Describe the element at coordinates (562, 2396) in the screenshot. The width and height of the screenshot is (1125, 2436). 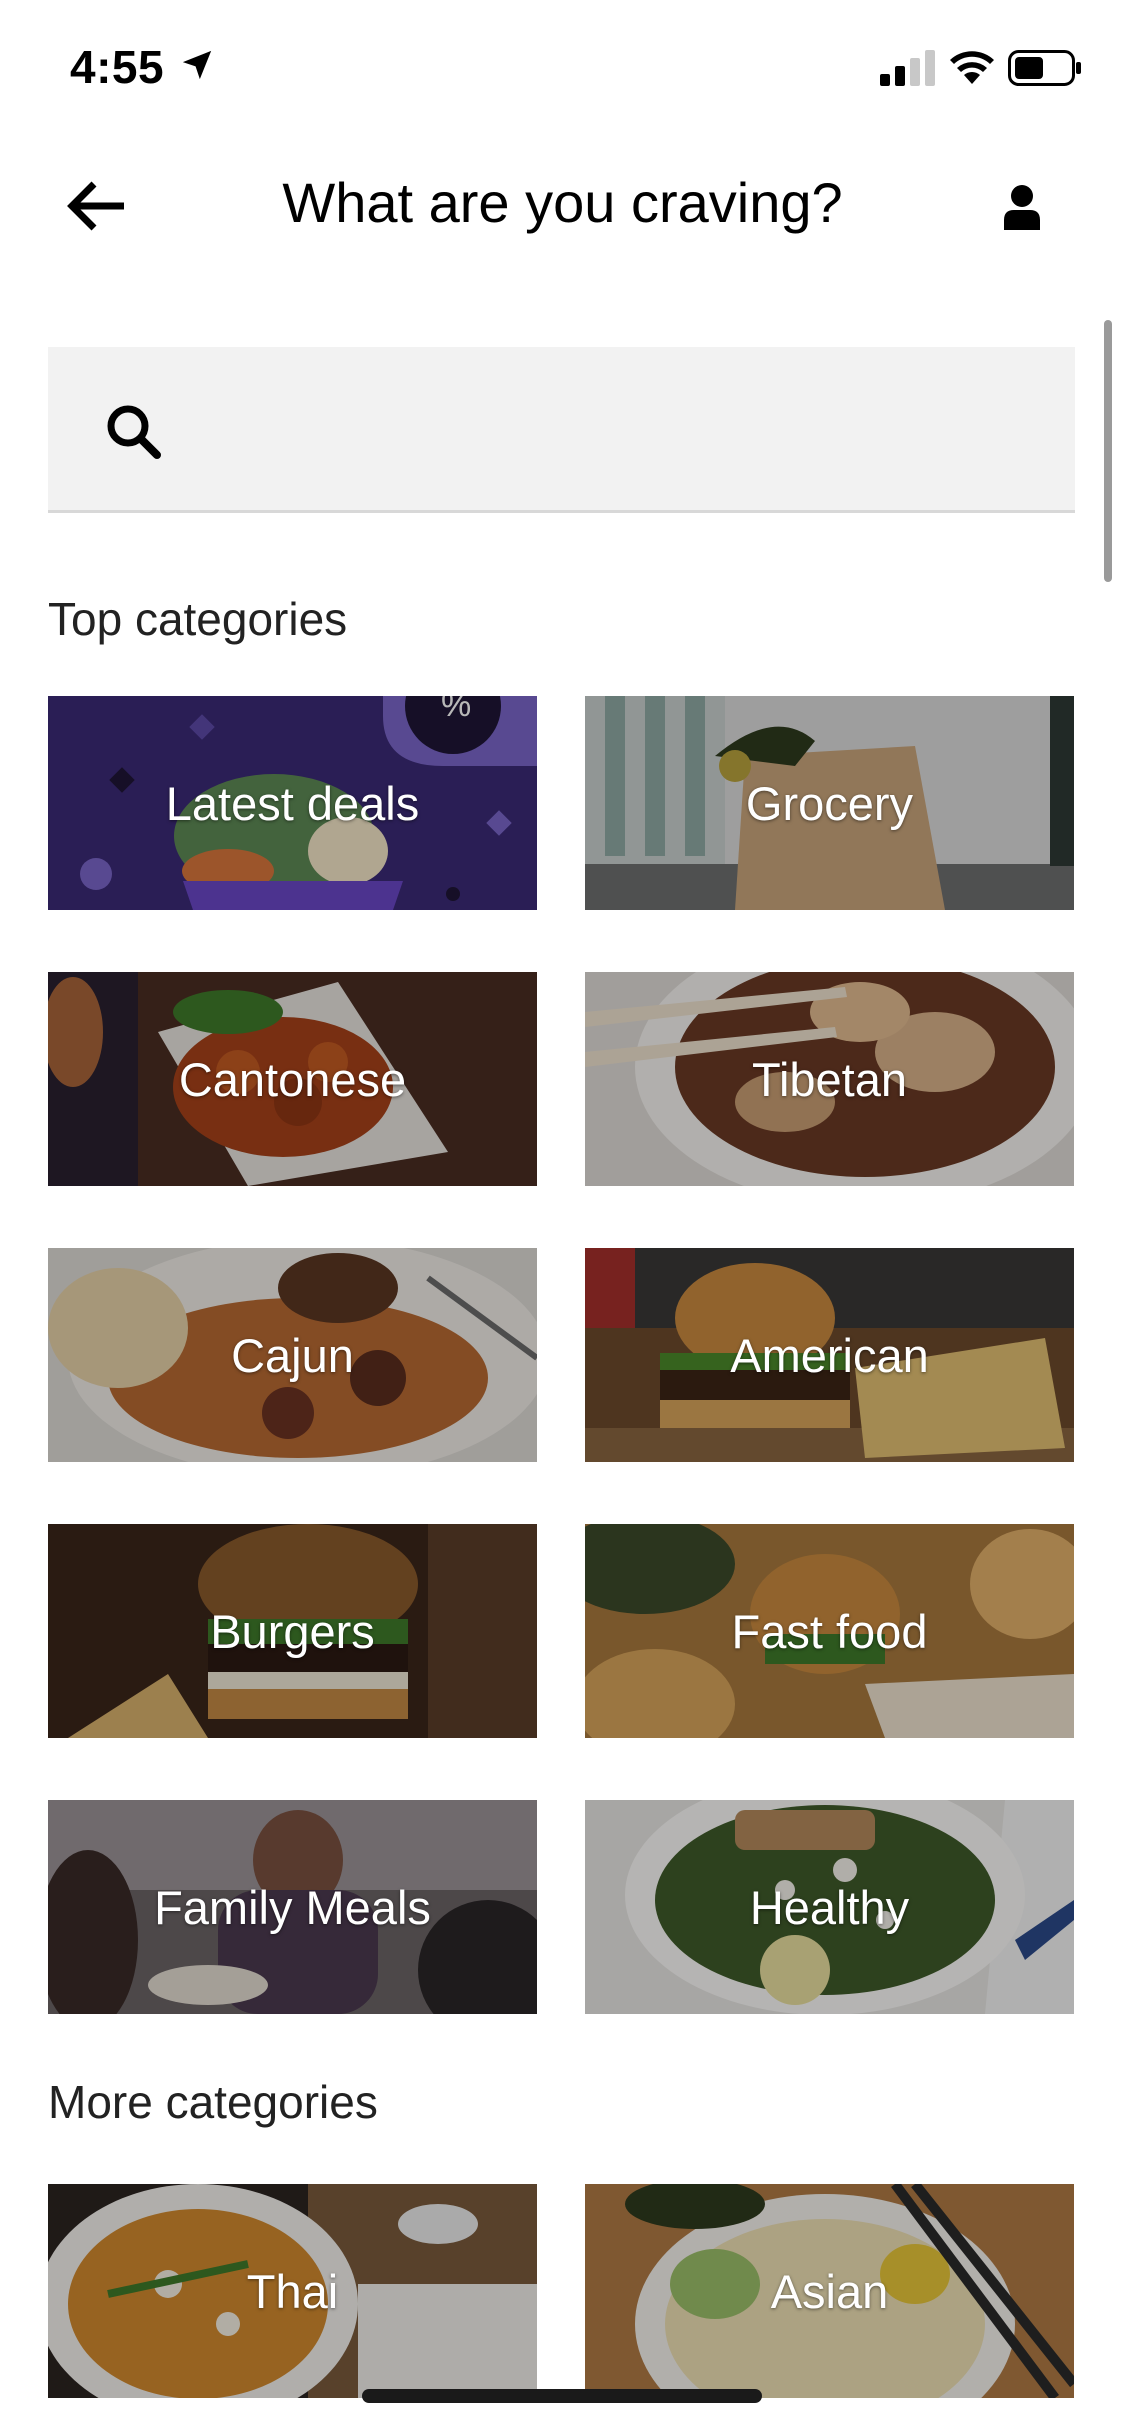
I see `home-indicator` at that location.